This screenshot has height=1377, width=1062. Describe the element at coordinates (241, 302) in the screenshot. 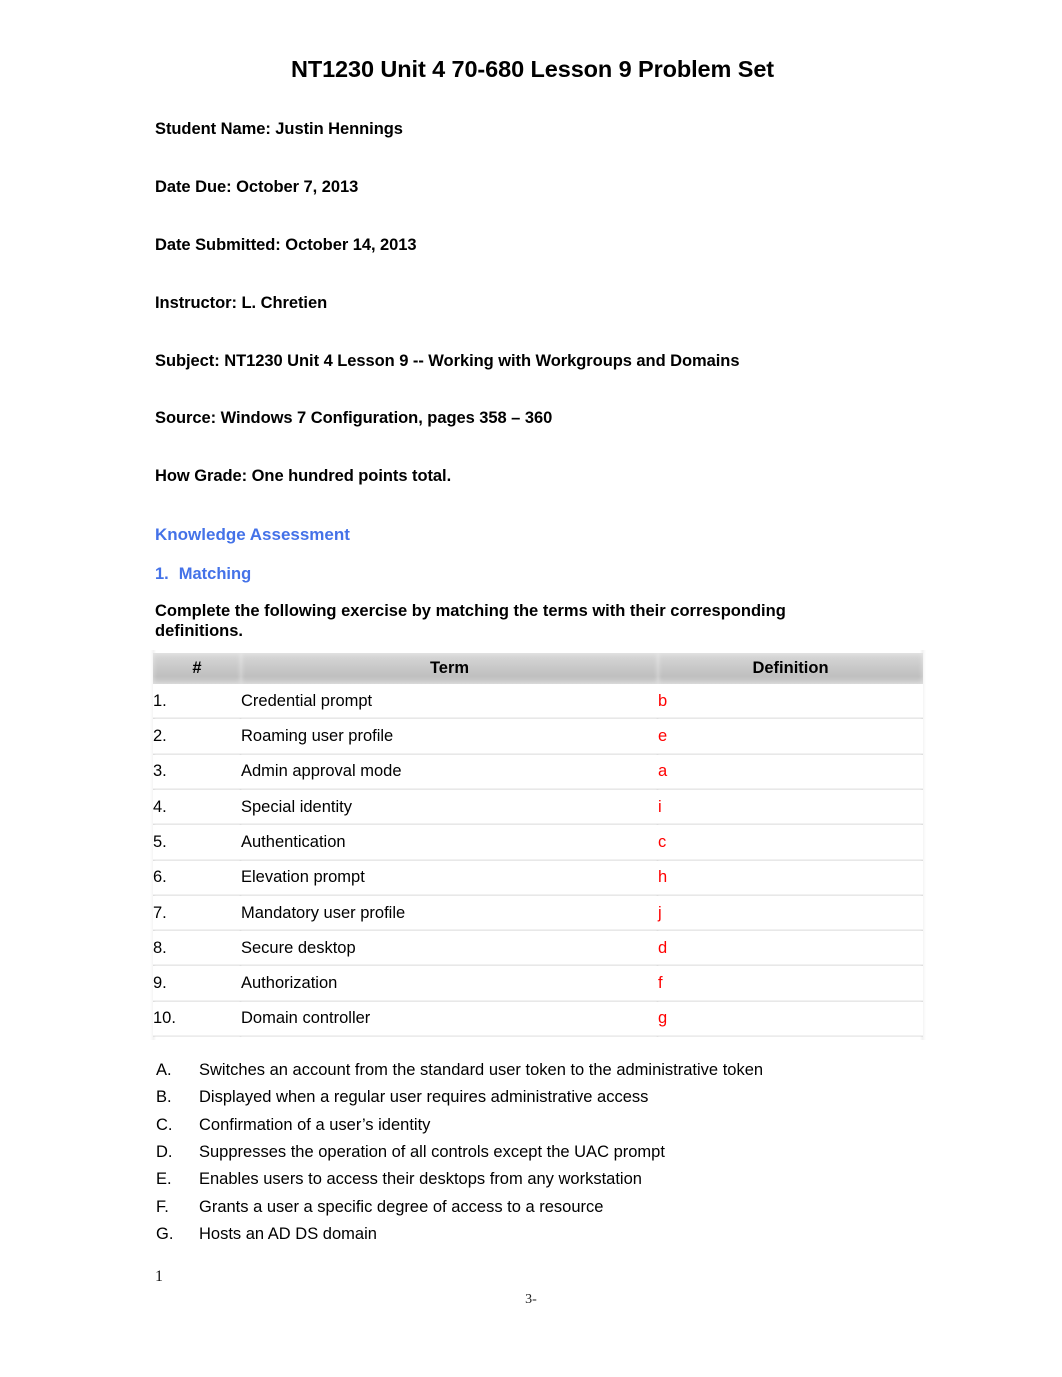

I see `meta-instructor: Instructor: L. Chretien` at that location.